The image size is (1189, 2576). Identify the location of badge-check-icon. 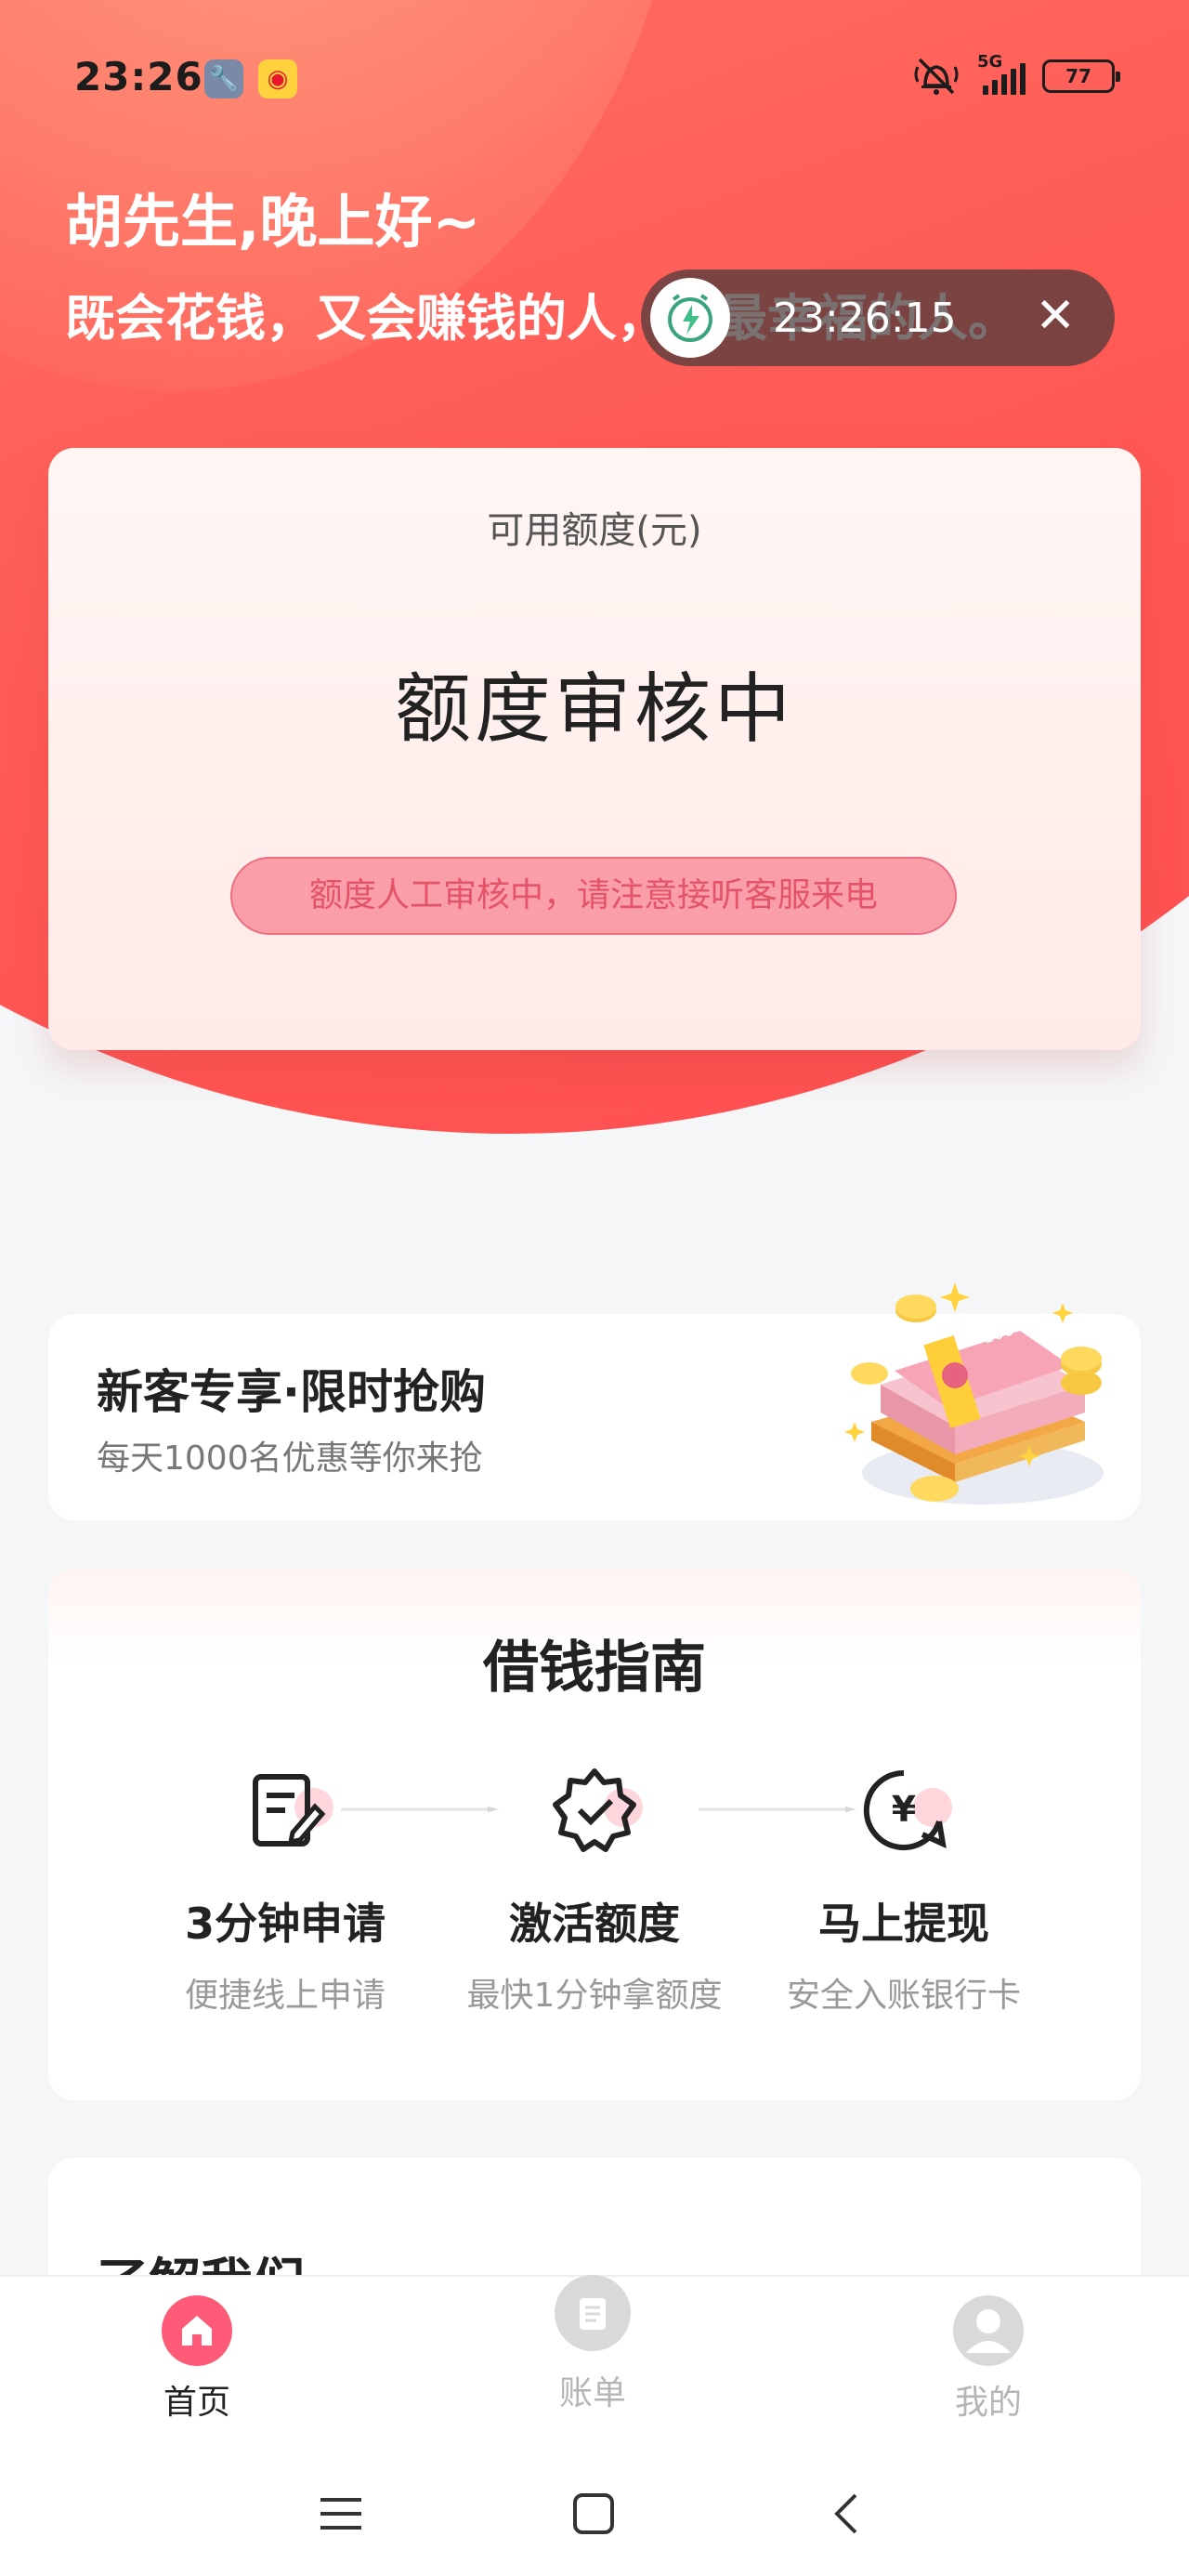
(595, 1810).